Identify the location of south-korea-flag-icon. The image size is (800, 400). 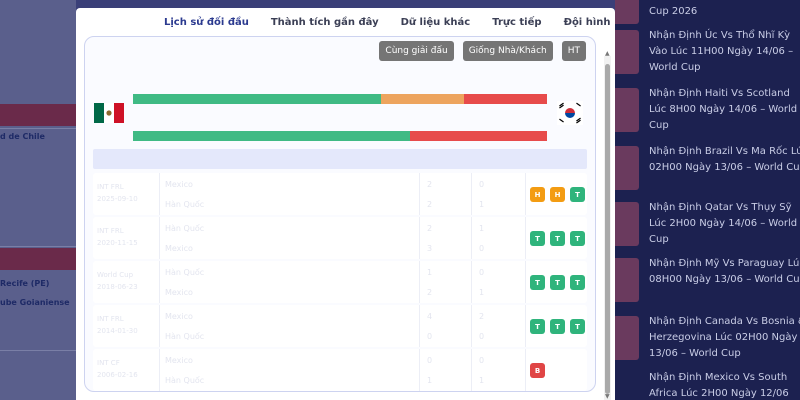
(570, 113).